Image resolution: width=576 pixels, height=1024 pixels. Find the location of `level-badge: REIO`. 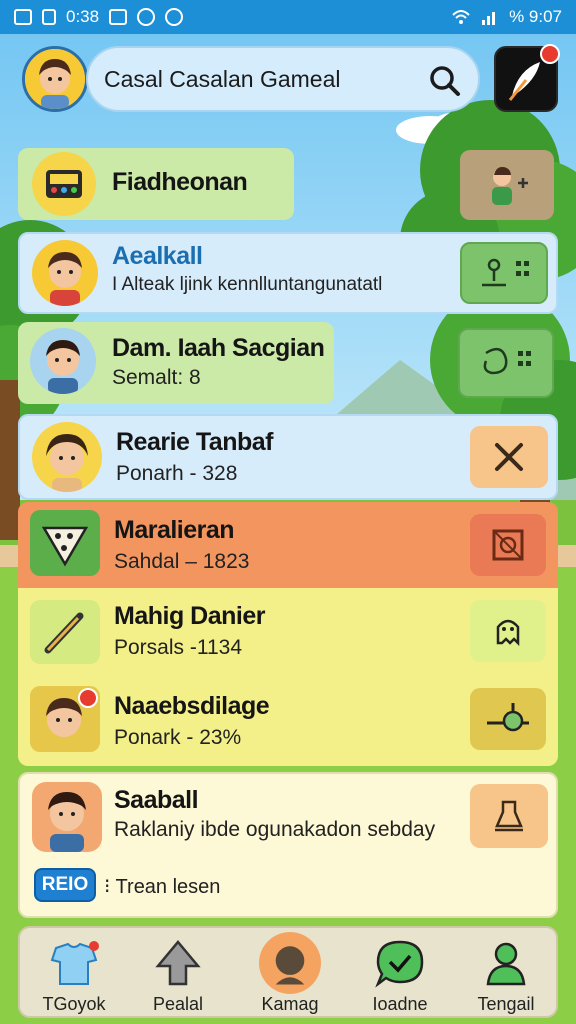

level-badge: REIO is located at coordinates (65, 885).